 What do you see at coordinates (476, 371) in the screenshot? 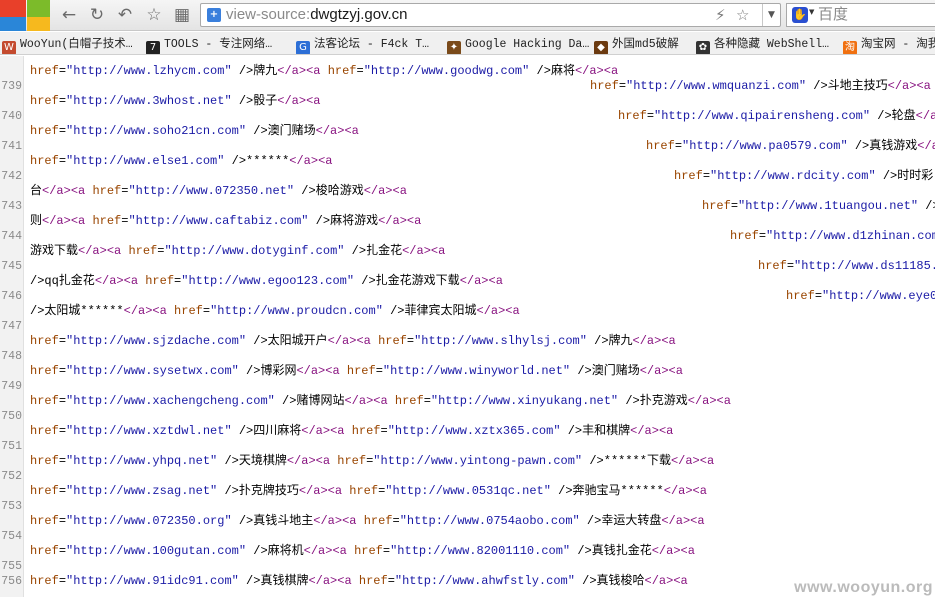
I see `source-token-val: "http://www.winyworld.net"` at bounding box center [476, 371].